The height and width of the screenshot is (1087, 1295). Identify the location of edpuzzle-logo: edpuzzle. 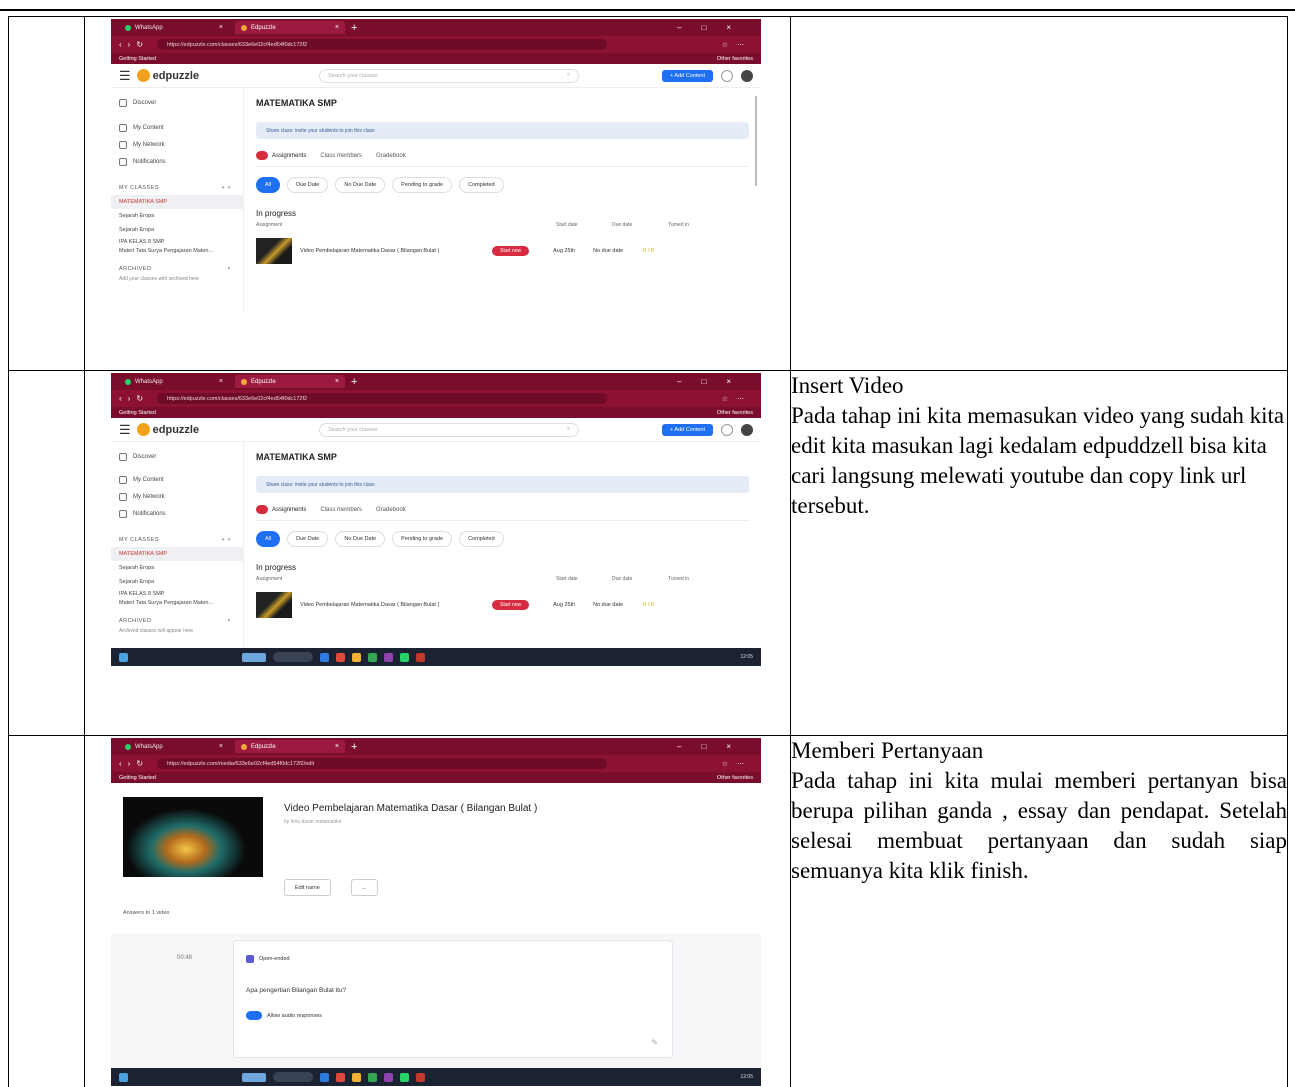
(167, 429).